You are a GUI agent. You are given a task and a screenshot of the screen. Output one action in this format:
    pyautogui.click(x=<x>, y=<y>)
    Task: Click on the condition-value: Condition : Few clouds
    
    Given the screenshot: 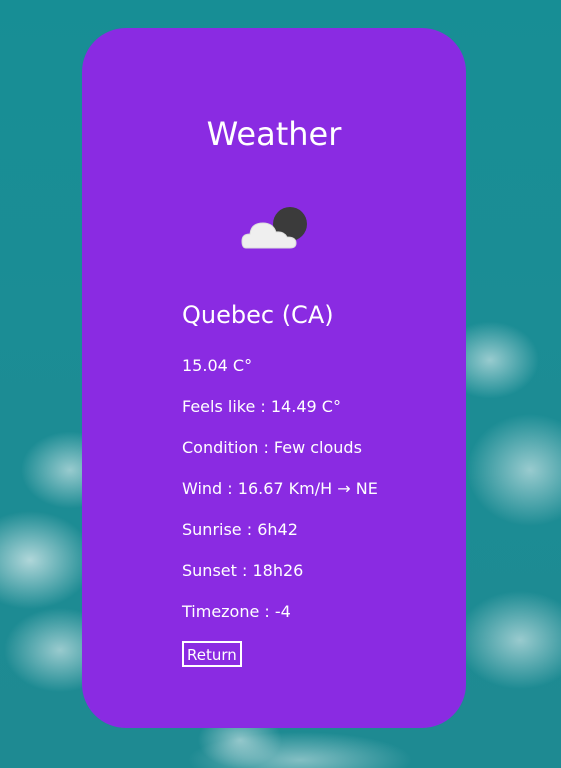 What is the action you would take?
    pyautogui.click(x=272, y=447)
    